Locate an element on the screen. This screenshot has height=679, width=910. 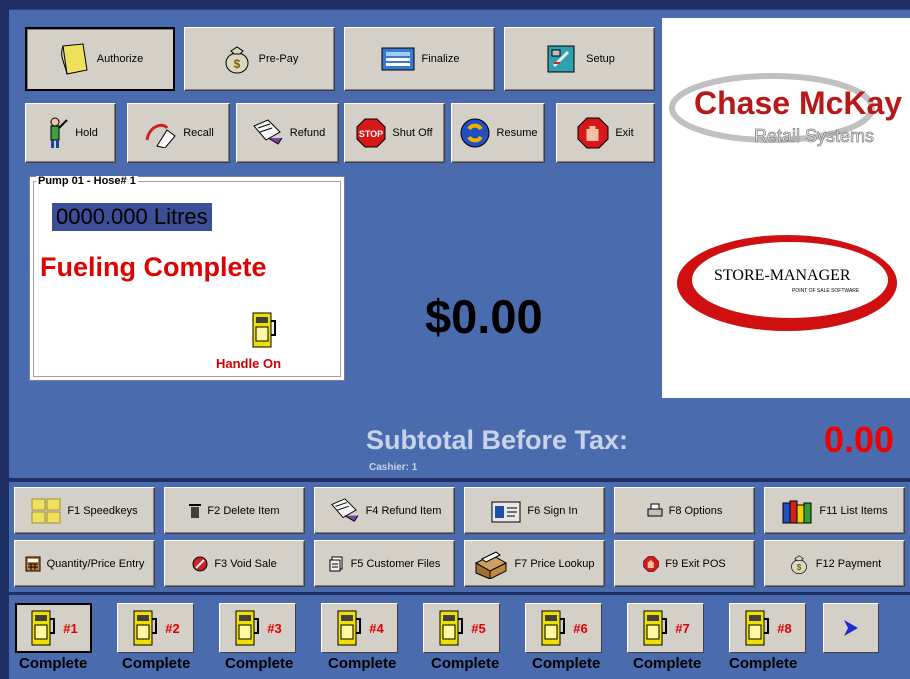
refresh-icon is located at coordinates (475, 133).